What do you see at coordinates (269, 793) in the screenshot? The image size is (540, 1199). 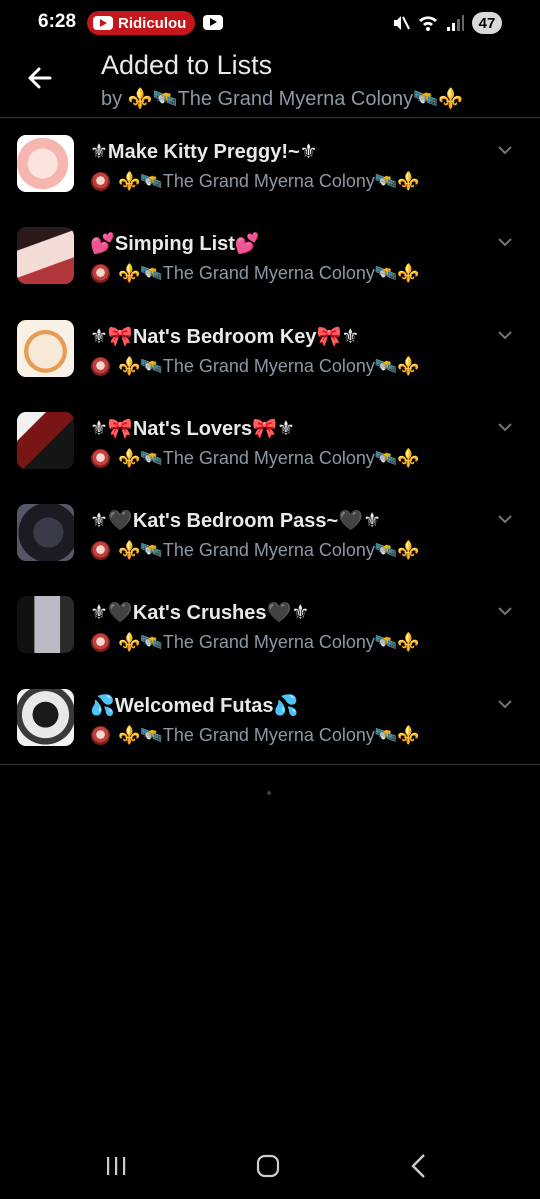 I see `scroll-indicator` at bounding box center [269, 793].